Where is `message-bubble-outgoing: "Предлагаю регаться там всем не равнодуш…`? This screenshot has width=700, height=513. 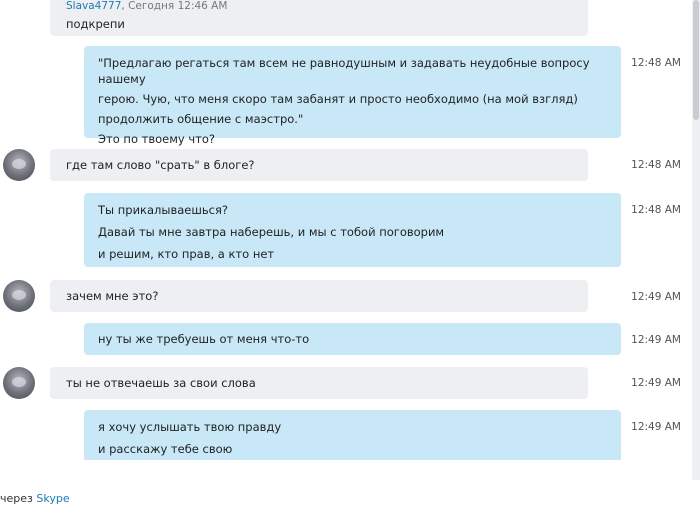 message-bubble-outgoing: "Предлагаю регаться там всем не равнодуш… is located at coordinates (352, 96).